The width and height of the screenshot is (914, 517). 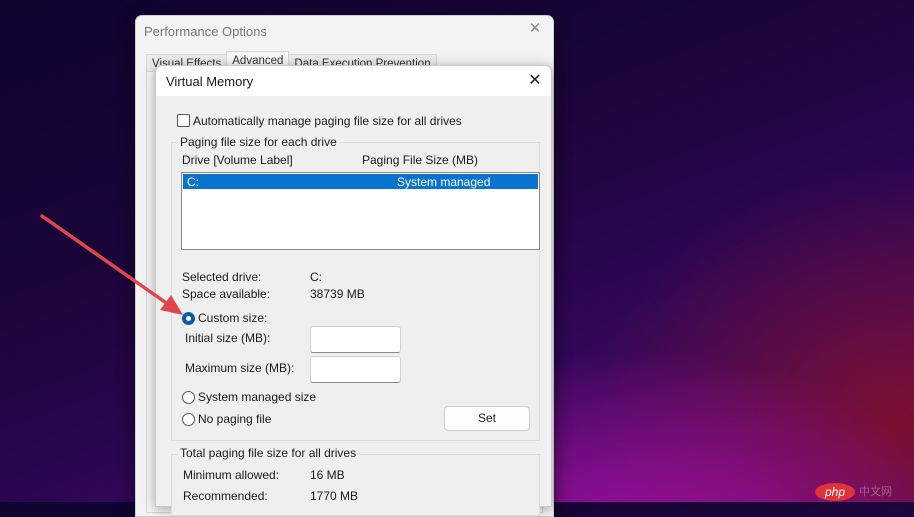 What do you see at coordinates (193, 182) in the screenshot?
I see `drive-letter: C:` at bounding box center [193, 182].